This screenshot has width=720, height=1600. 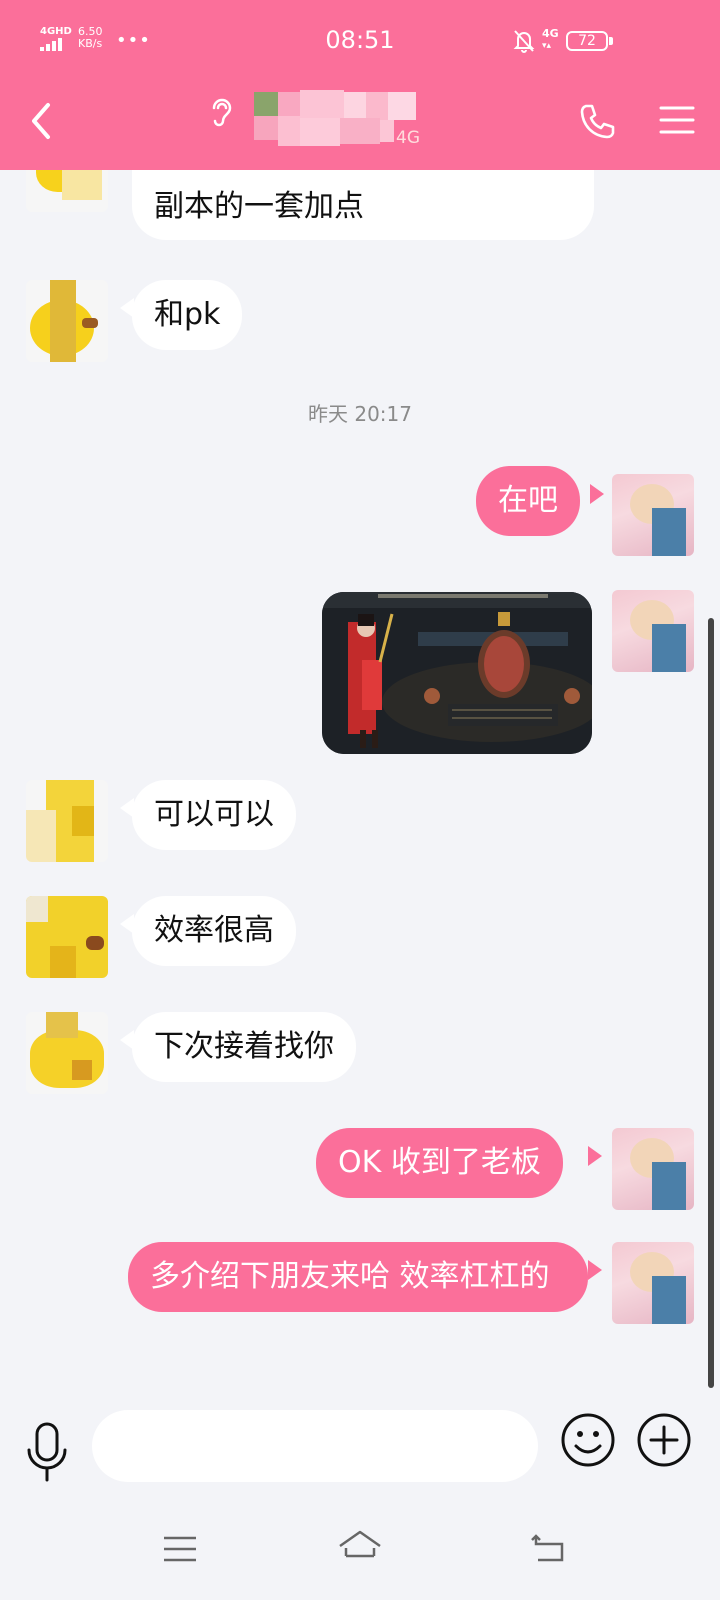 I want to click on microphone-icon, so click(x=47, y=1453).